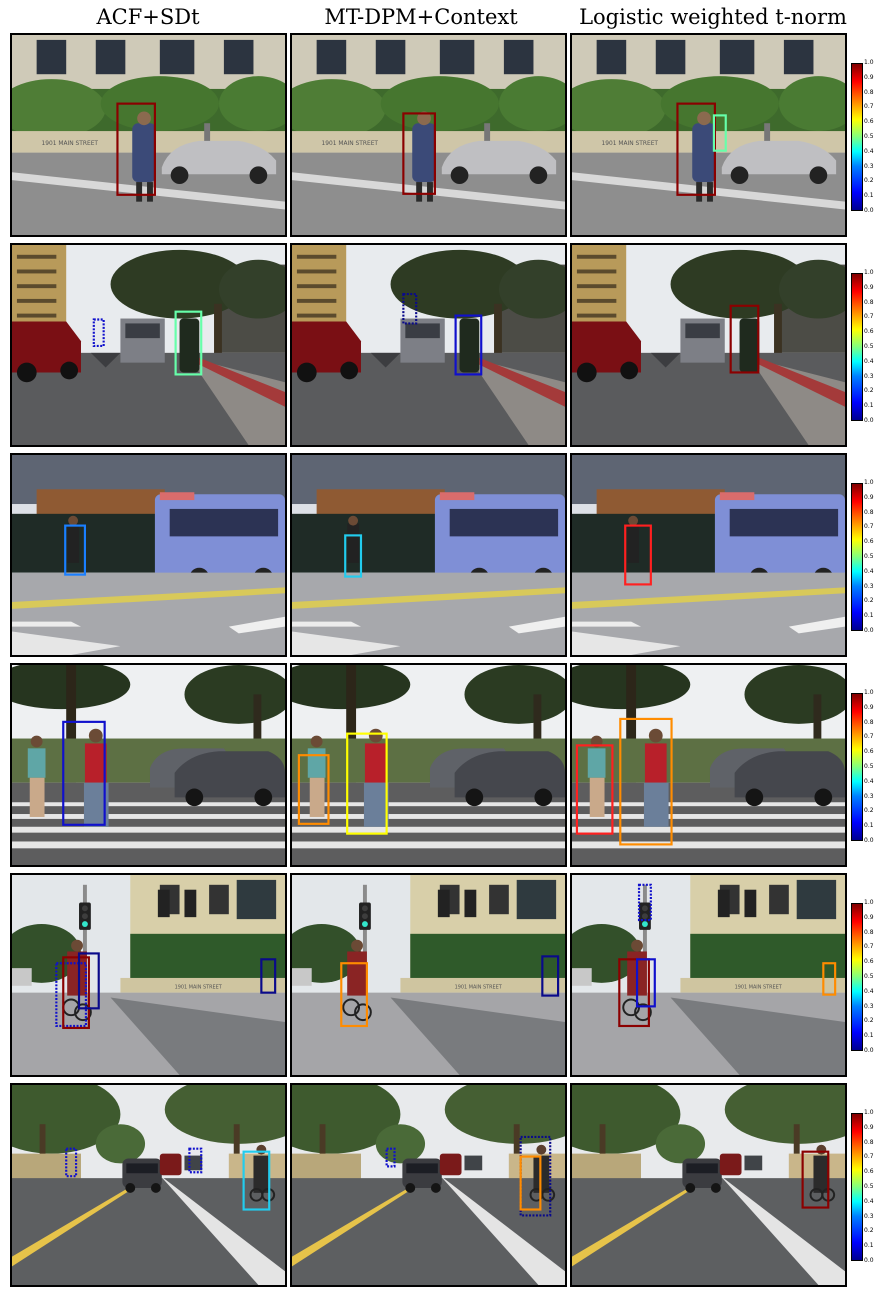 This screenshot has height=1293, width=878. What do you see at coordinates (421, 17) in the screenshot?
I see `column-header: MT-DPM+Context` at bounding box center [421, 17].